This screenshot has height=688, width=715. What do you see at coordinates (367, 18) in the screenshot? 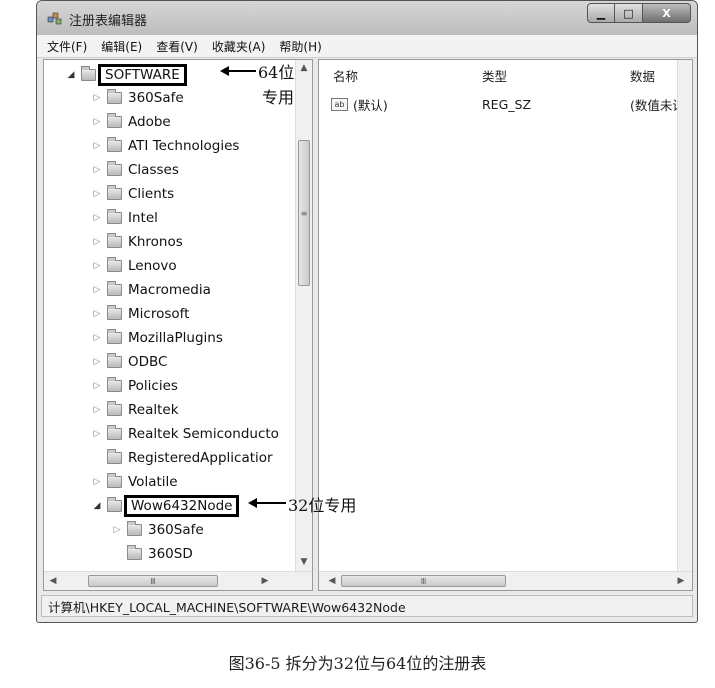
I see `title-bar: 注册表编辑器 ▁ □ X` at bounding box center [367, 18].